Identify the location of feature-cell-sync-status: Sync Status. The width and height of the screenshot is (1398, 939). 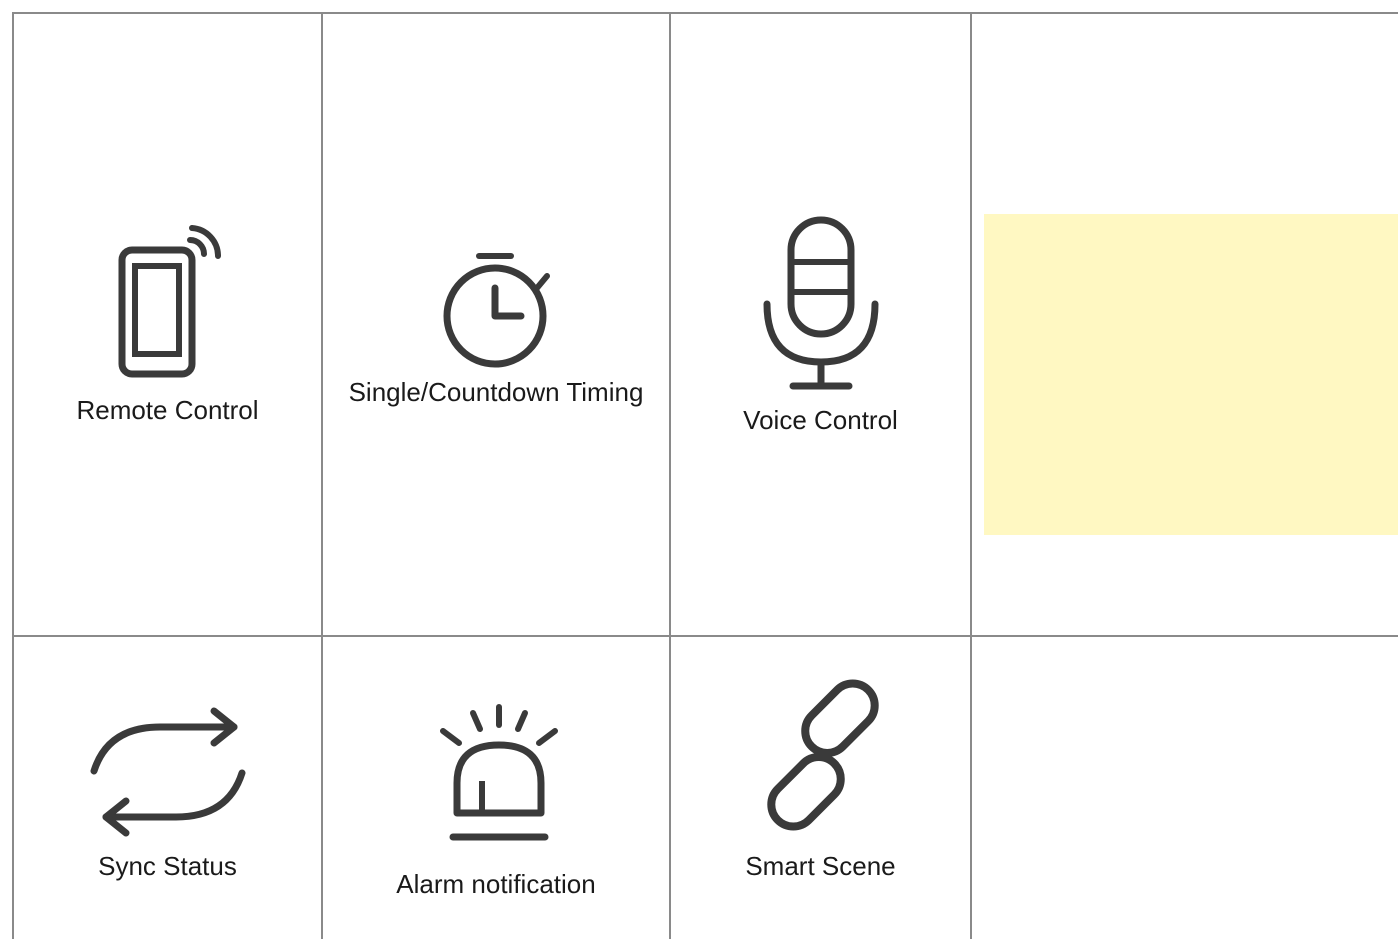
(167, 788).